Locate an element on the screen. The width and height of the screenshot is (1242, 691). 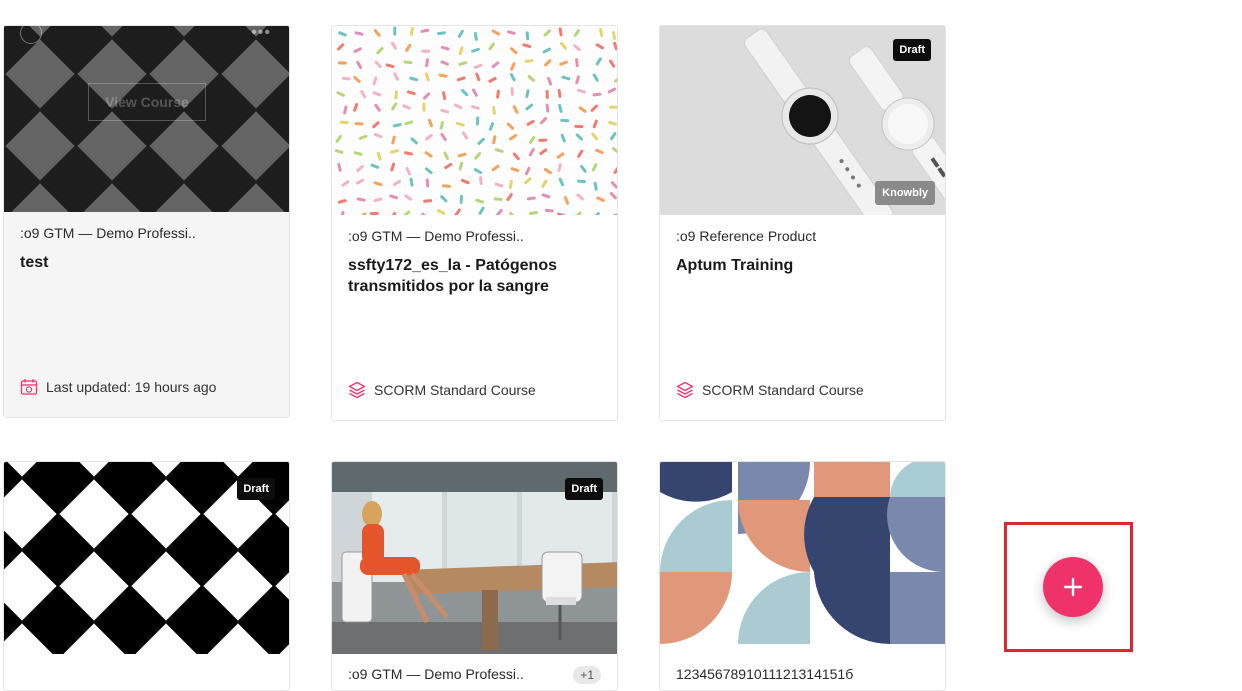
card-title: test is located at coordinates (147, 262).